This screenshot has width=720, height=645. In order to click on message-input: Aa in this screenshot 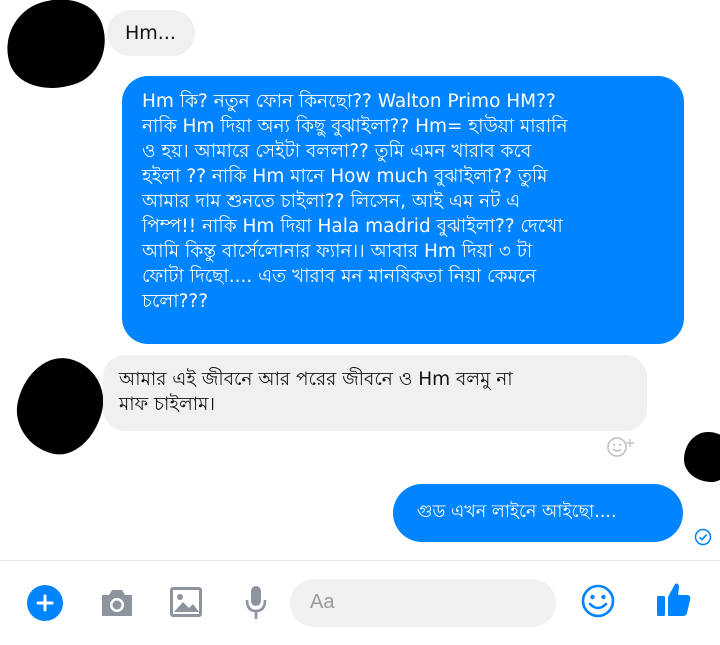, I will do `click(423, 603)`.